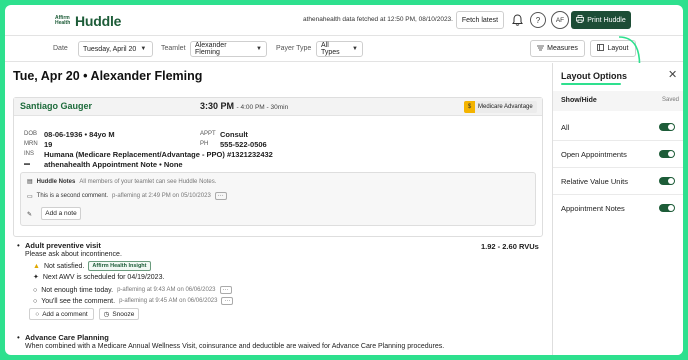 This screenshot has width=688, height=360. What do you see at coordinates (579, 100) in the screenshot?
I see `show-hide-label: Show/Hide` at bounding box center [579, 100].